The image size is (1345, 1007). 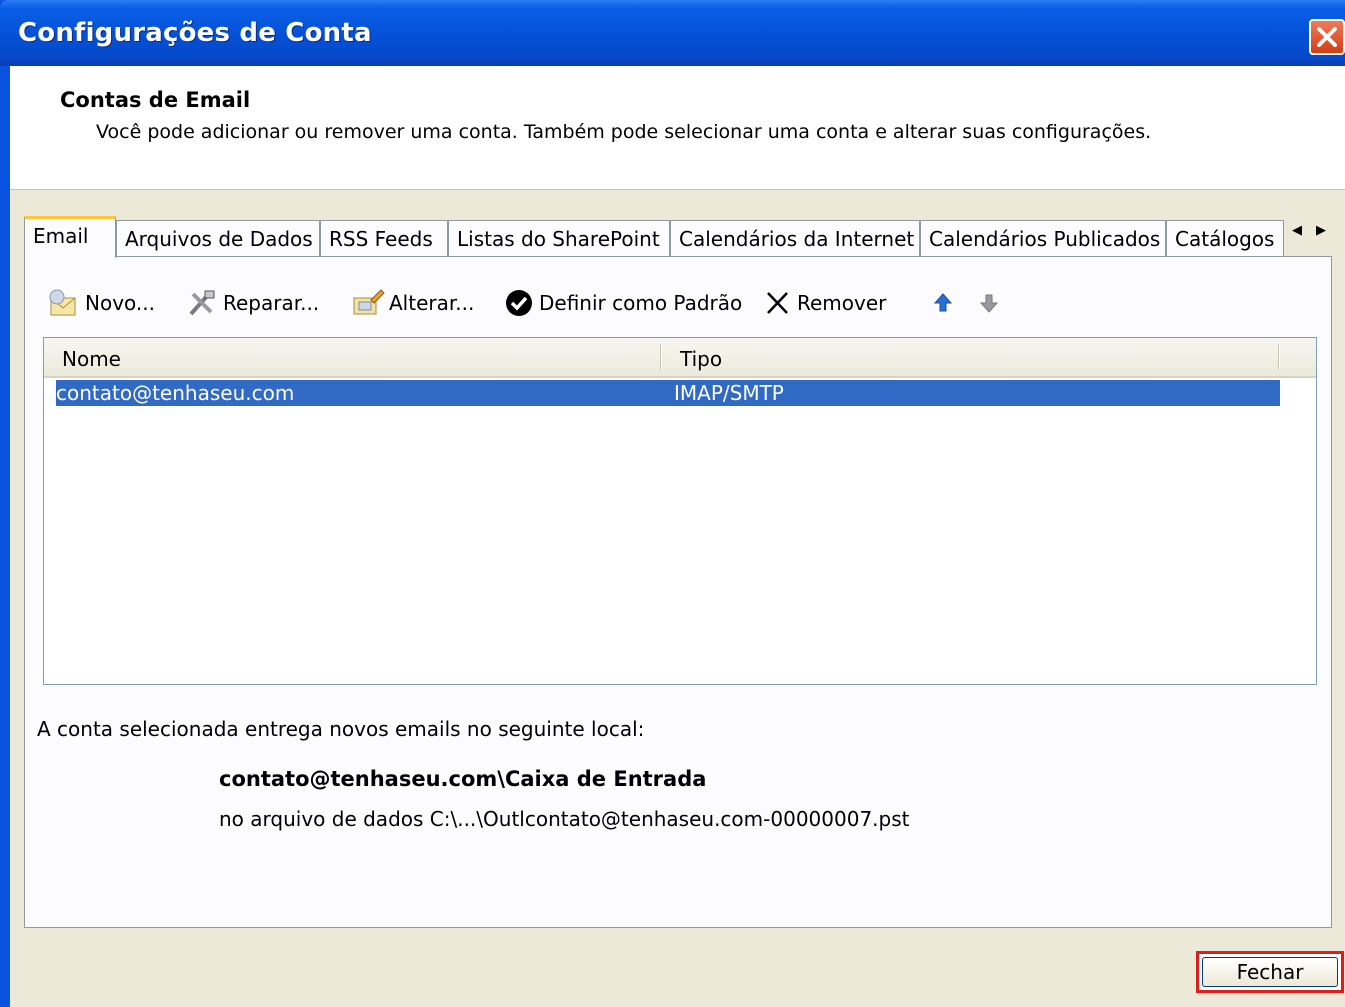 I want to click on arrow-up-icon, so click(x=943, y=303).